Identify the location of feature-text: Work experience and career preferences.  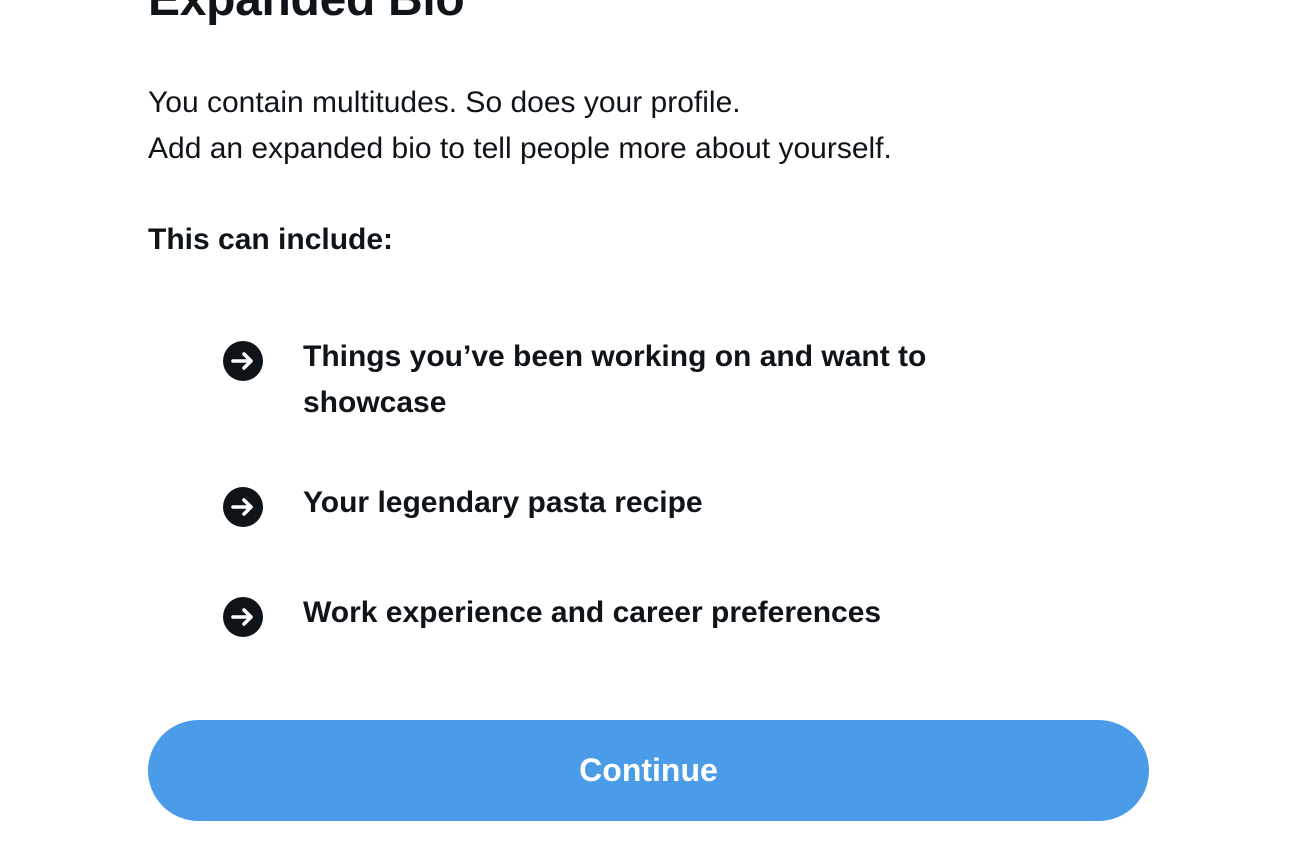
(592, 612).